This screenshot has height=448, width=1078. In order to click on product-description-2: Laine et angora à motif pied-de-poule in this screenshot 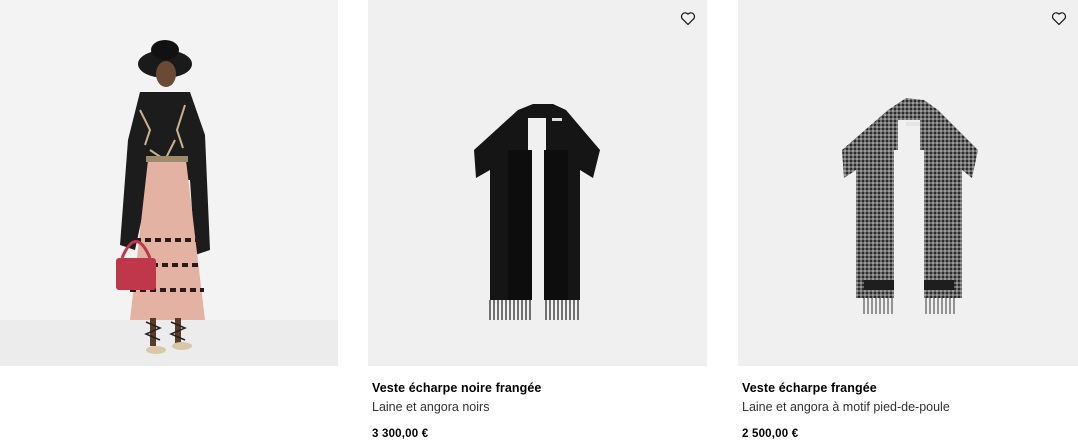, I will do `click(846, 407)`.